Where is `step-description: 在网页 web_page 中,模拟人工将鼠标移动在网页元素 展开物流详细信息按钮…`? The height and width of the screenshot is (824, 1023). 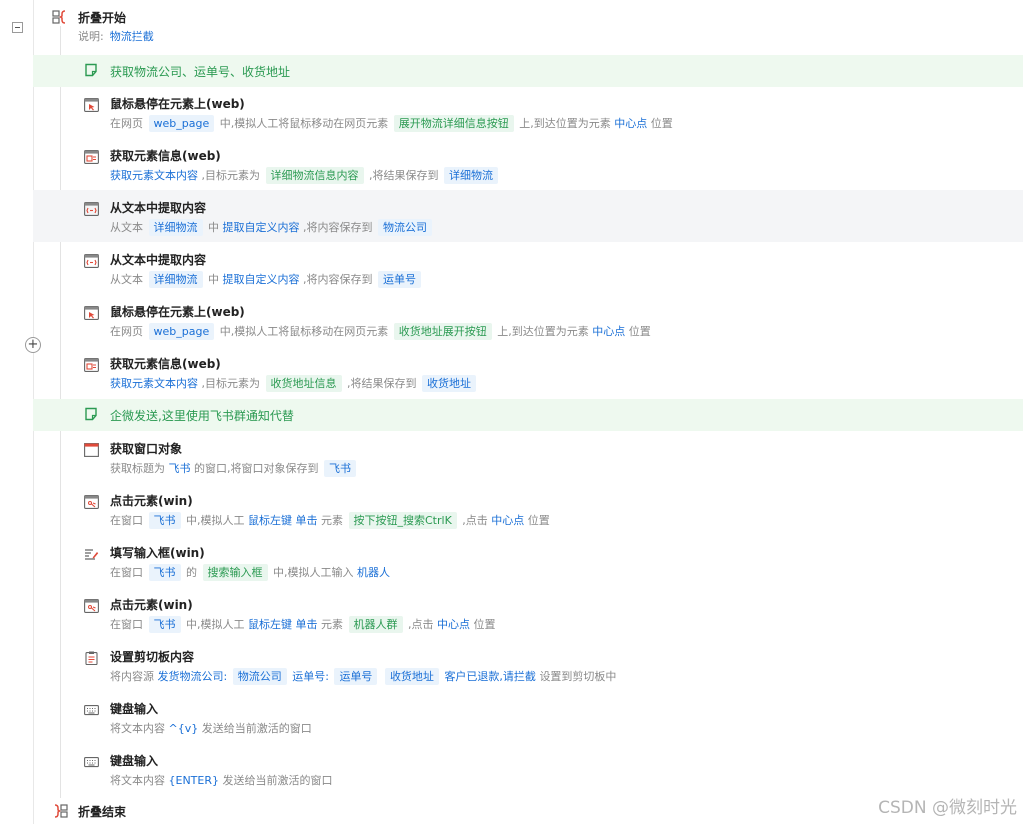
step-description: 在网页 web_page 中,模拟人工将鼠标移动在网页元素 展开物流详细信息按钮… is located at coordinates (391, 124).